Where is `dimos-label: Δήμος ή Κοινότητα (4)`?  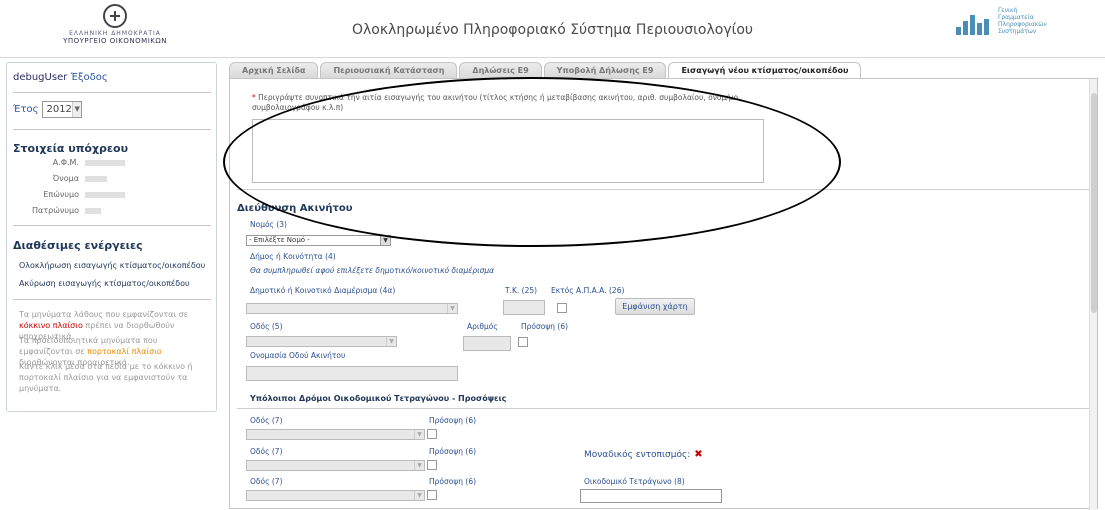
dimos-label: Δήμος ή Κοινότητα (4) is located at coordinates (293, 256).